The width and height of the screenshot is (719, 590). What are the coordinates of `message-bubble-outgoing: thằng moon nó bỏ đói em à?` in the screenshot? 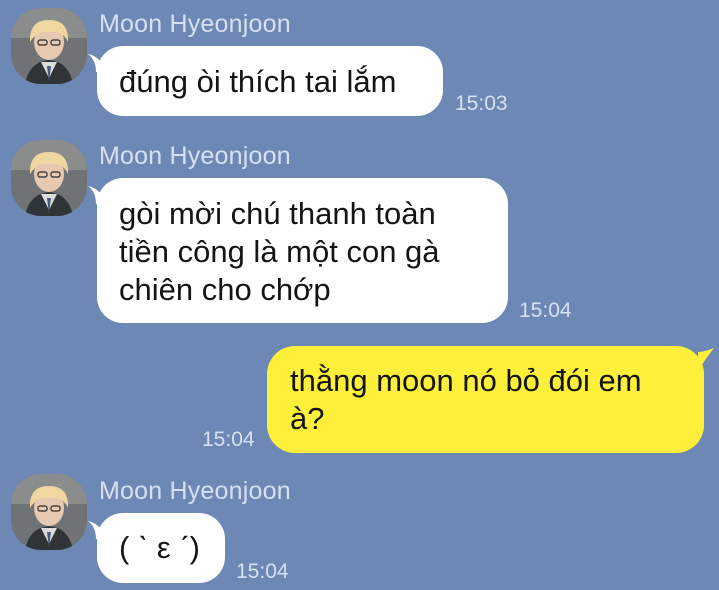 It's located at (485, 399).